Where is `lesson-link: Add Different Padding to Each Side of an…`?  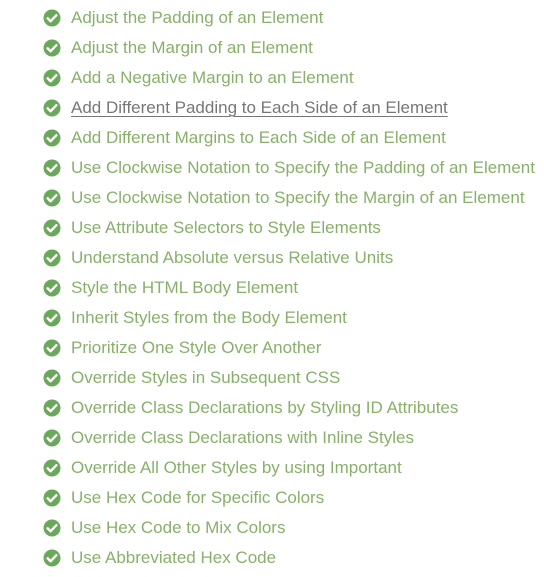 lesson-link: Add Different Padding to Each Side of an… is located at coordinates (259, 108).